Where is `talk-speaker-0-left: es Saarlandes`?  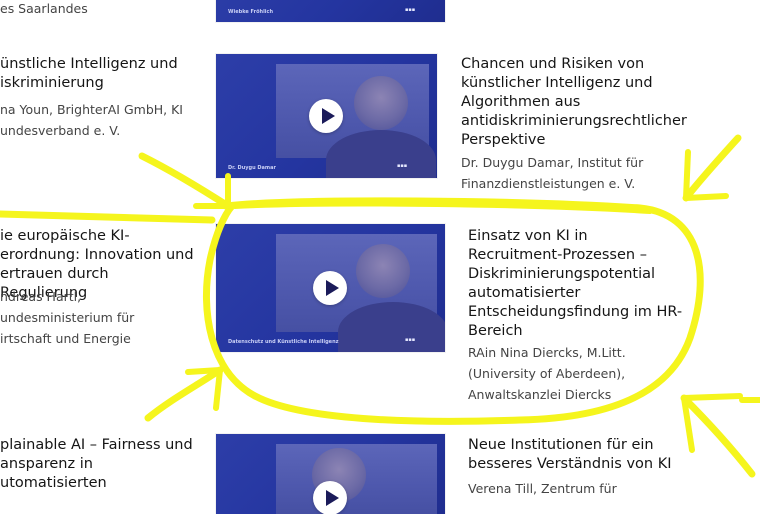
talk-speaker-0-left: es Saarlandes is located at coordinates (44, 8).